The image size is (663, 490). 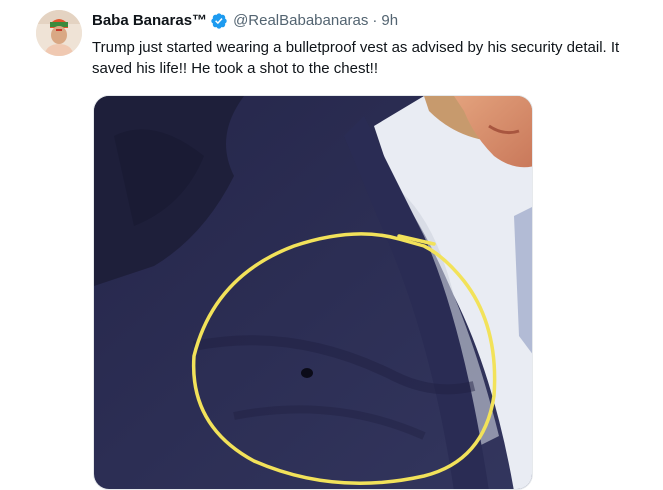 What do you see at coordinates (149, 21) in the screenshot?
I see `display-name: Baba Banaras™` at bounding box center [149, 21].